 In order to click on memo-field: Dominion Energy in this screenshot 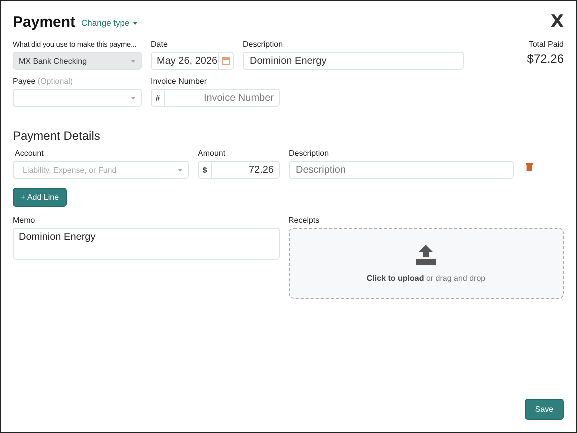, I will do `click(146, 244)`.